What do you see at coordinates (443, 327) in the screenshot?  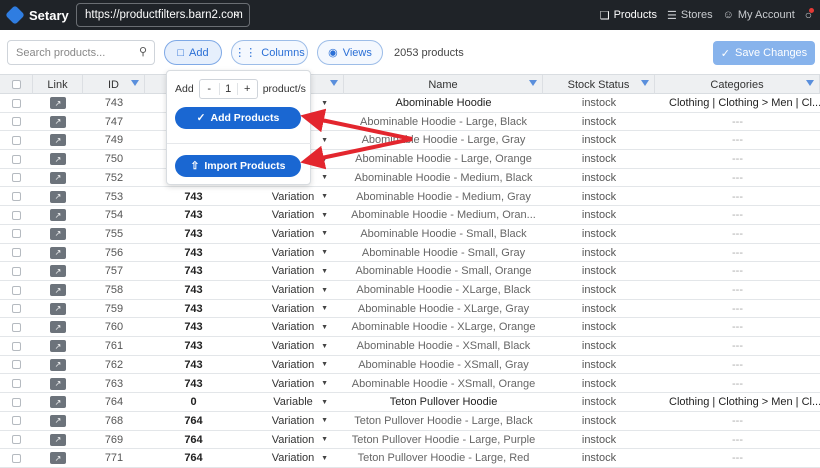 I see `row-name: Abominable Hoodie - XLarge, Orange` at bounding box center [443, 327].